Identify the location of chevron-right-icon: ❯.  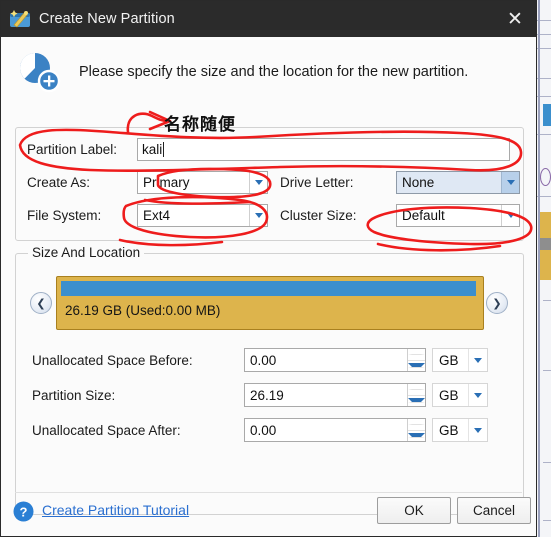
(497, 303).